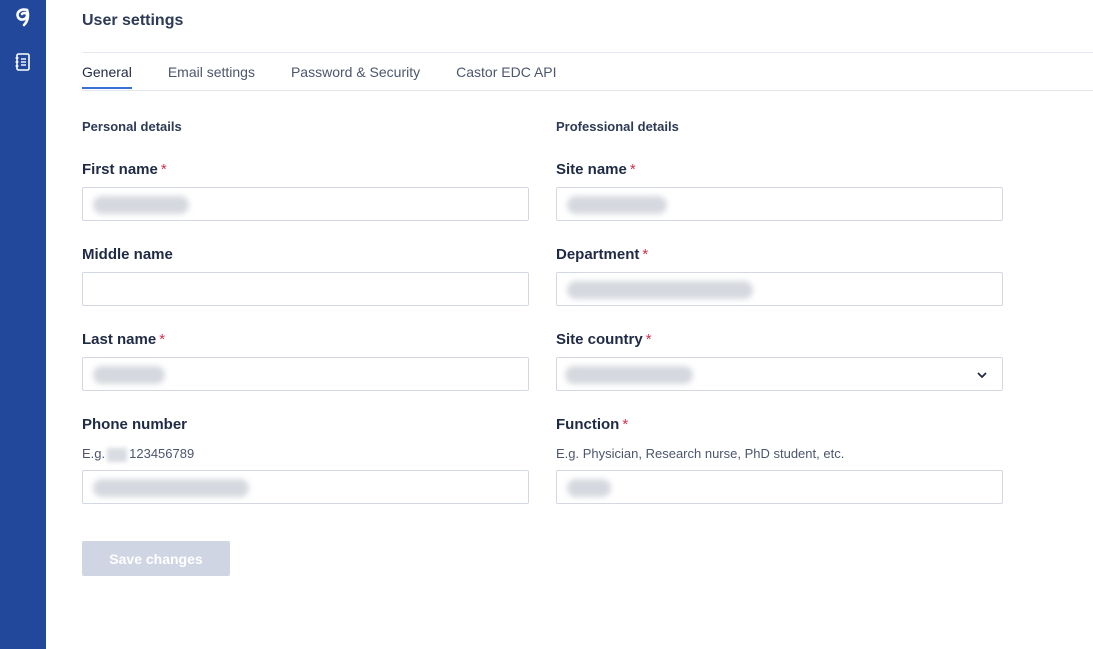  I want to click on last-name-input, so click(305, 374).